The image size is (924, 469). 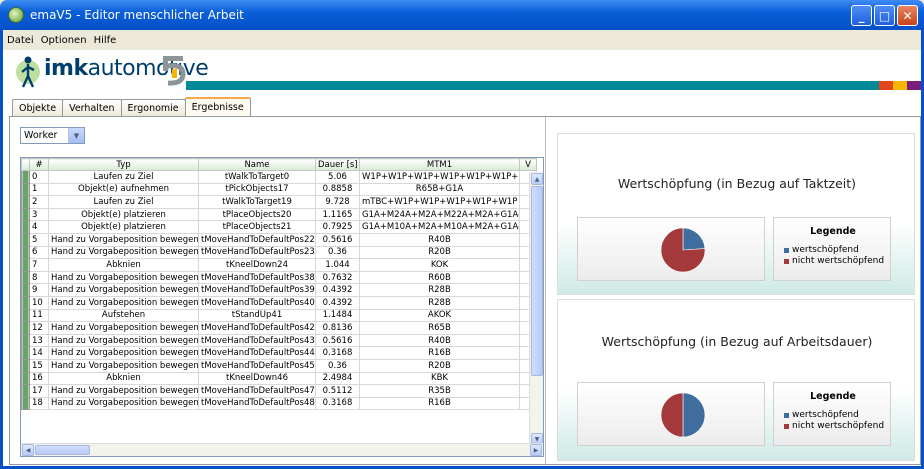 What do you see at coordinates (337, 391) in the screenshot?
I see `table-cell: 0.5112` at bounding box center [337, 391].